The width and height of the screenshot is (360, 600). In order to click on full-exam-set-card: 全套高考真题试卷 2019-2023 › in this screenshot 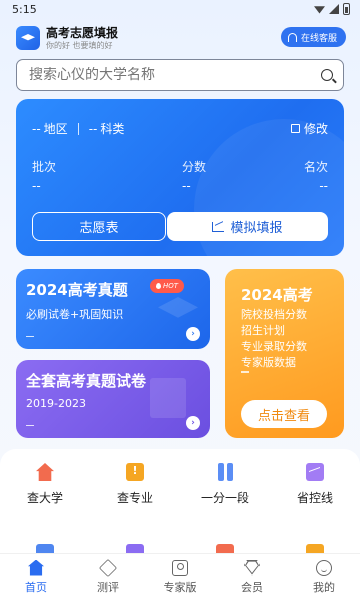, I will do `click(113, 399)`.